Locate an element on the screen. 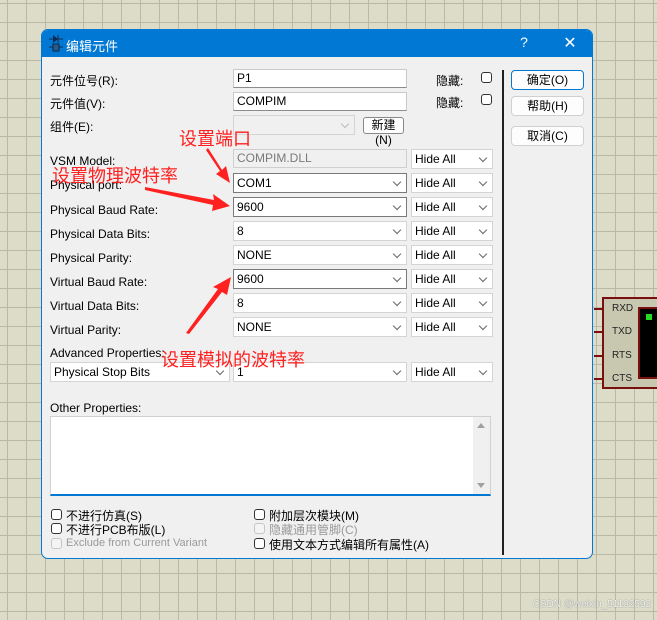 Image resolution: width=657 pixels, height=620 pixels. hide-common-pins-checkbox is located at coordinates (259, 528).